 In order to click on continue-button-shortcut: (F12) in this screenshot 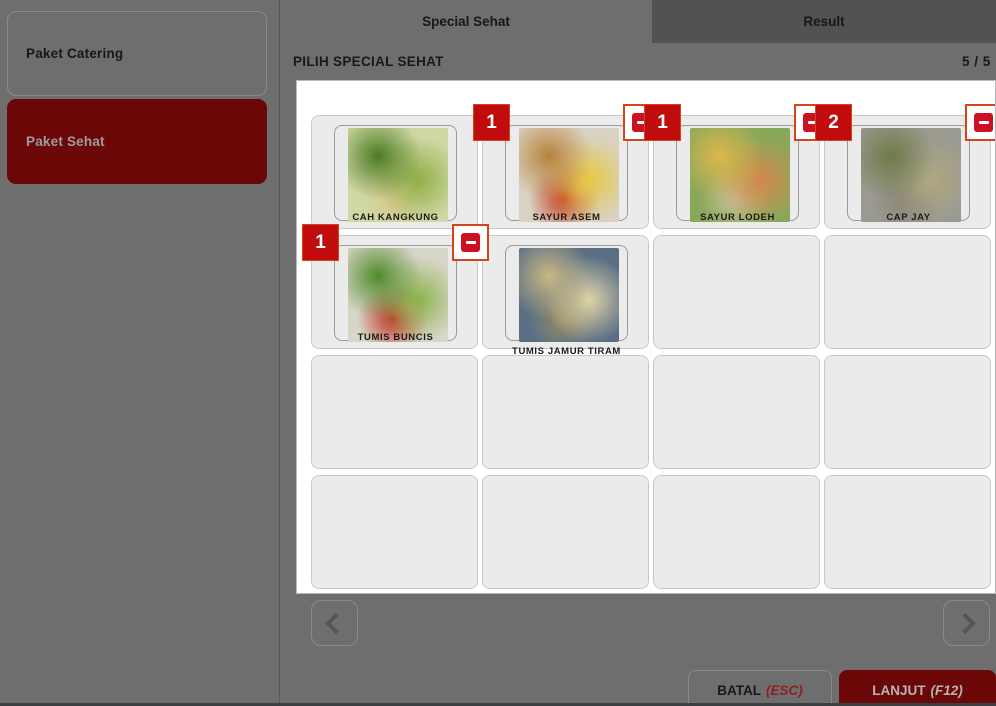, I will do `click(946, 690)`.